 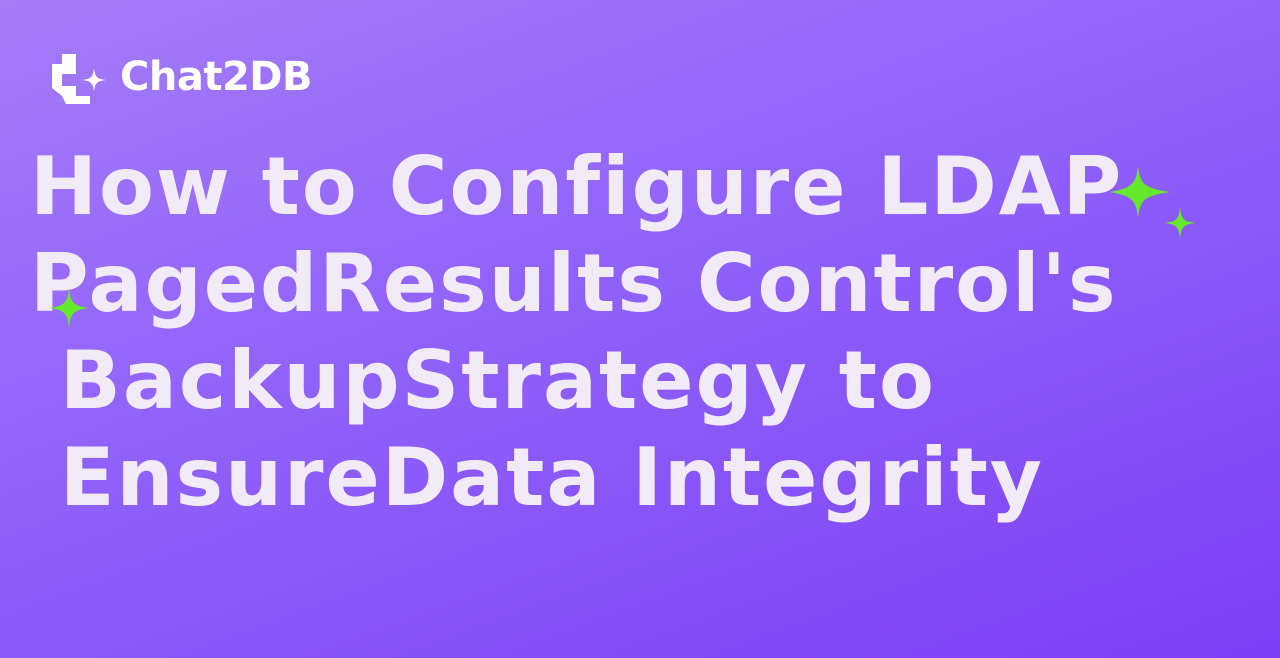 I want to click on brand-logo: Chat2DB, so click(x=181, y=79).